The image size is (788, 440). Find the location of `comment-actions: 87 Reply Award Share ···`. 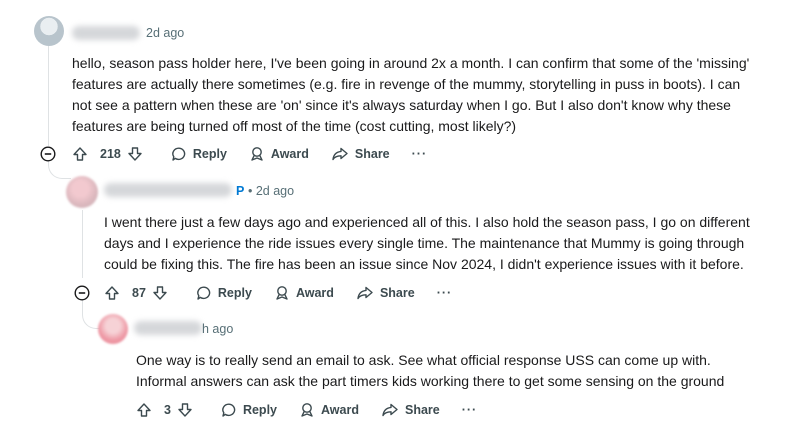

comment-actions: 87 Reply Award Share ··· is located at coordinates (289, 293).